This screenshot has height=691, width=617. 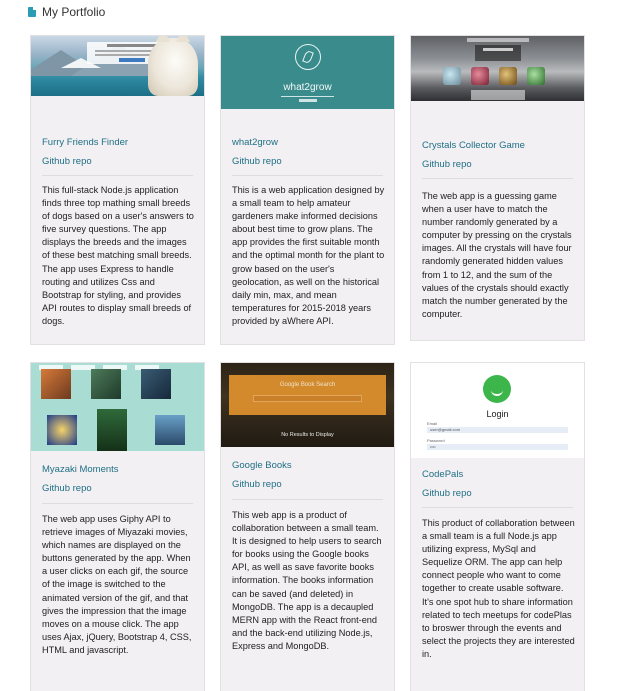 What do you see at coordinates (85, 142) in the screenshot?
I see `project-title: Furry Friends Finder` at bounding box center [85, 142].